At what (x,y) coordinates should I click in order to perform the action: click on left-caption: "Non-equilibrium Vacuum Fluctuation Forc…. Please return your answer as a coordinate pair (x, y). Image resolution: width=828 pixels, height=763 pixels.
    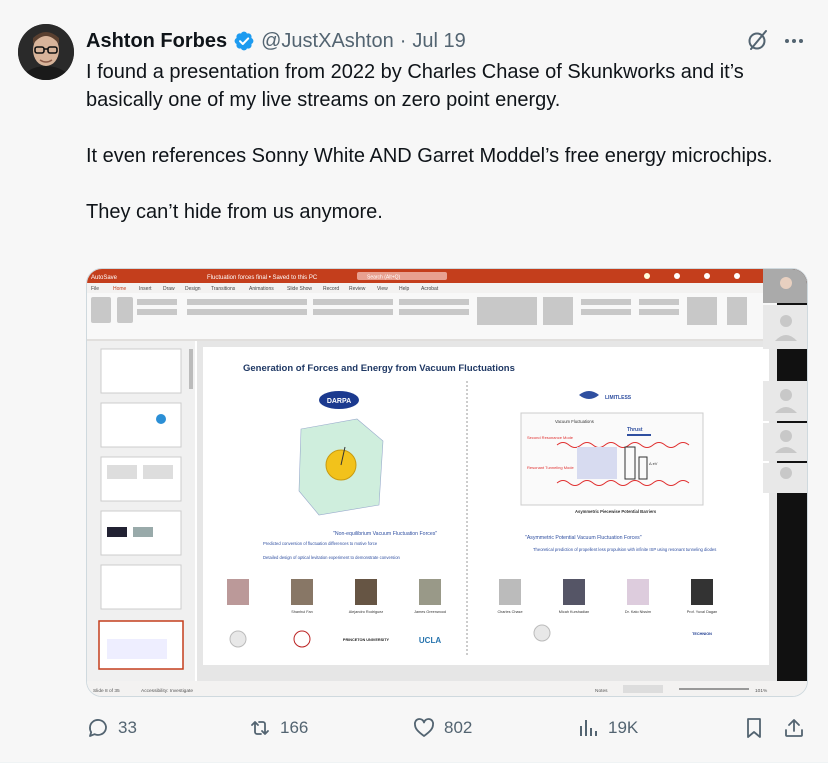
    Looking at the image, I should click on (385, 534).